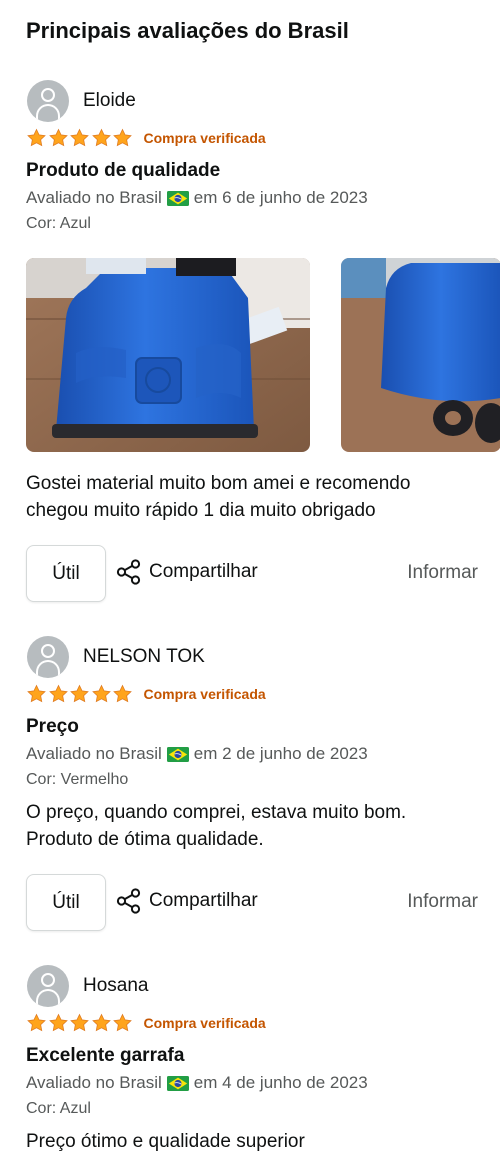 The height and width of the screenshot is (1168, 500). Describe the element at coordinates (81, 101) in the screenshot. I see `reviewer: Eloide` at that location.